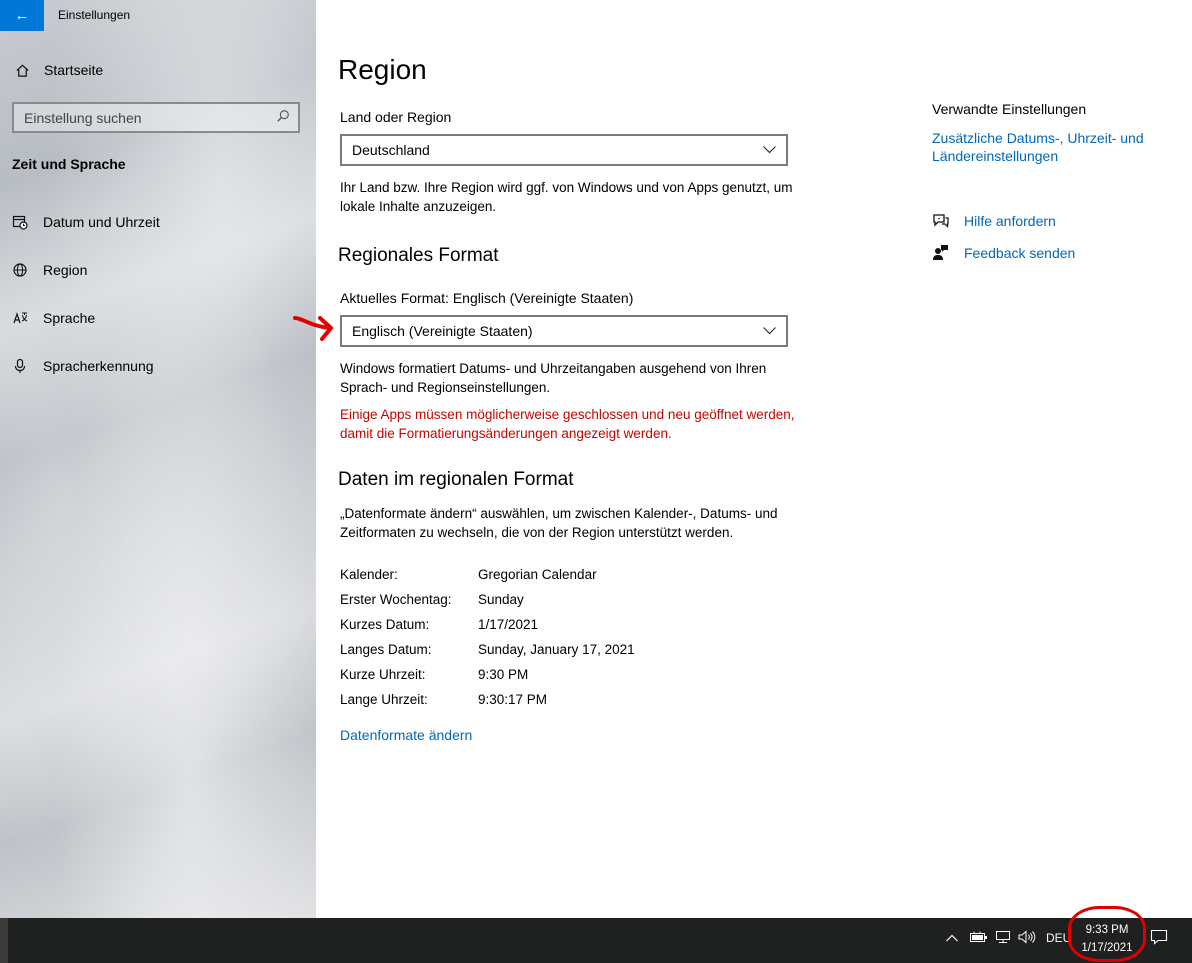 Image resolution: width=1192 pixels, height=963 pixels. Describe the element at coordinates (74, 70) in the screenshot. I see `sidebar-item-label: Startseite` at that location.